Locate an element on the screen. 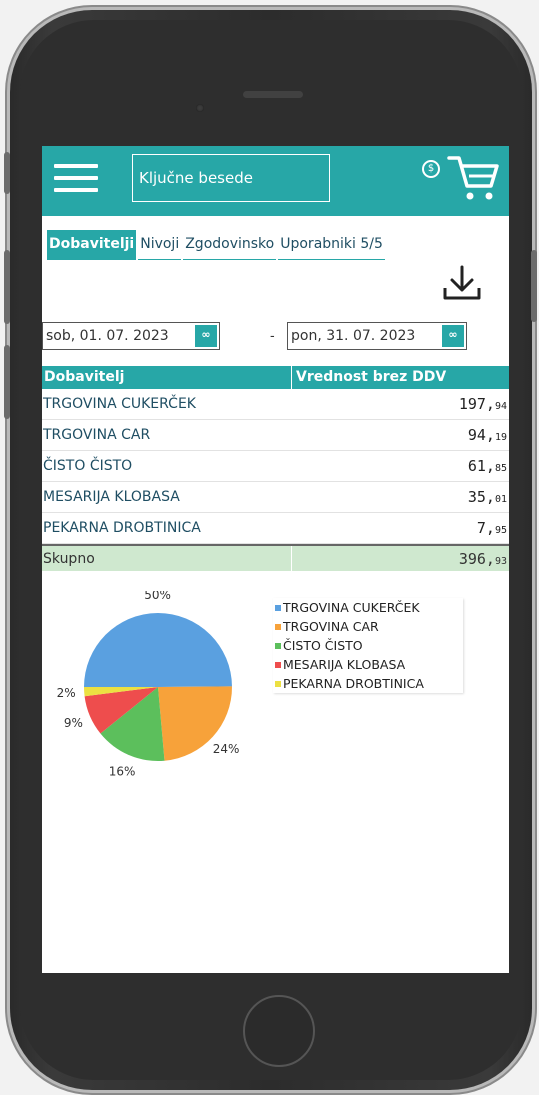 This screenshot has height=1095, width=539. volume-down-button is located at coordinates (7, 382).